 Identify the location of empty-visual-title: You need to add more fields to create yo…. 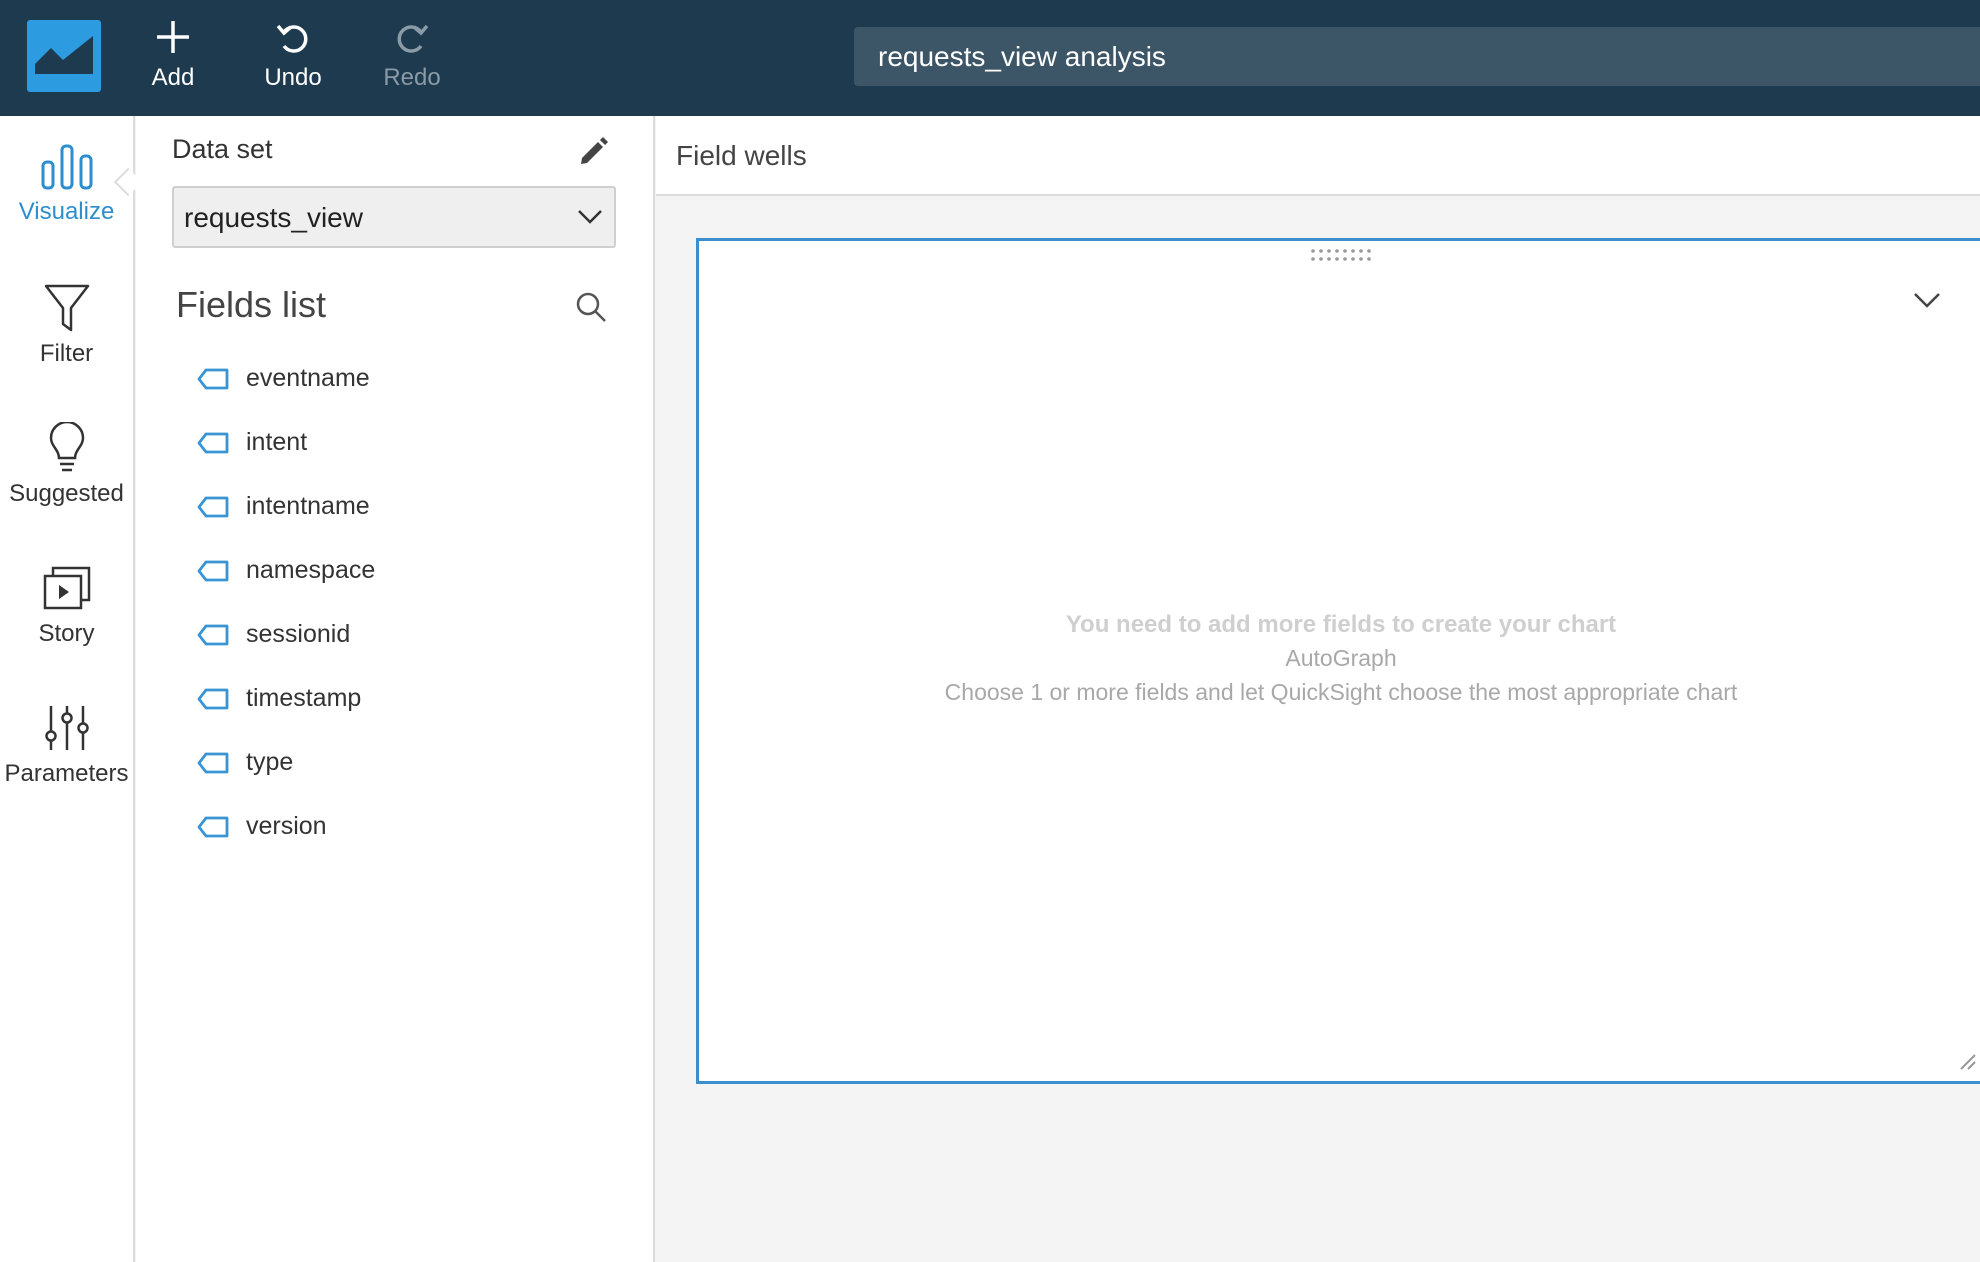
(1341, 624).